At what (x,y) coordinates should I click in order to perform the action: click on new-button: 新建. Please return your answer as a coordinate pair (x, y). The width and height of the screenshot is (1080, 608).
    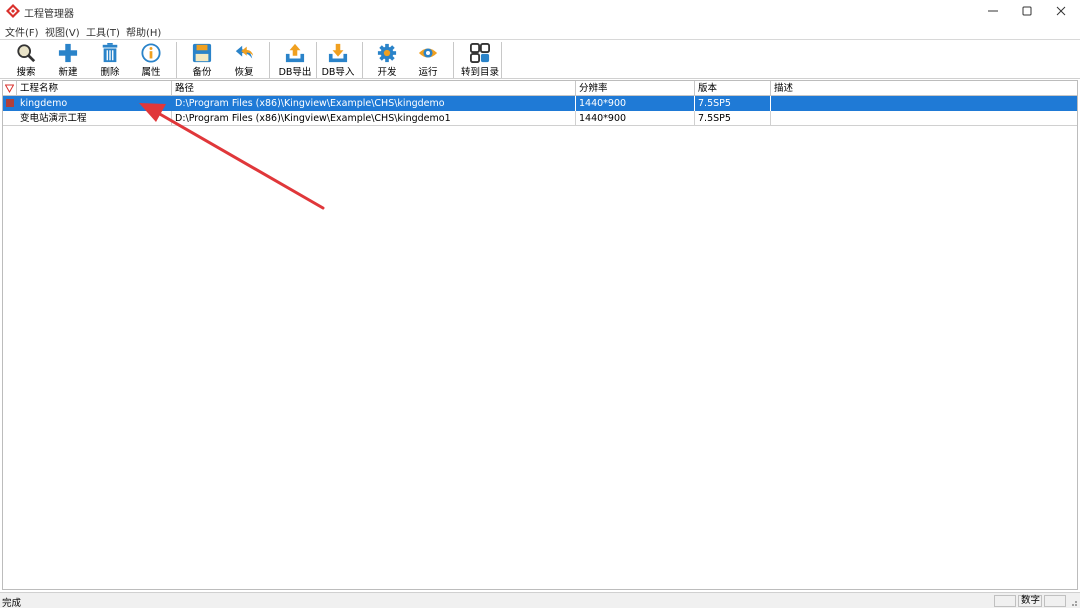
    Looking at the image, I should click on (68, 59).